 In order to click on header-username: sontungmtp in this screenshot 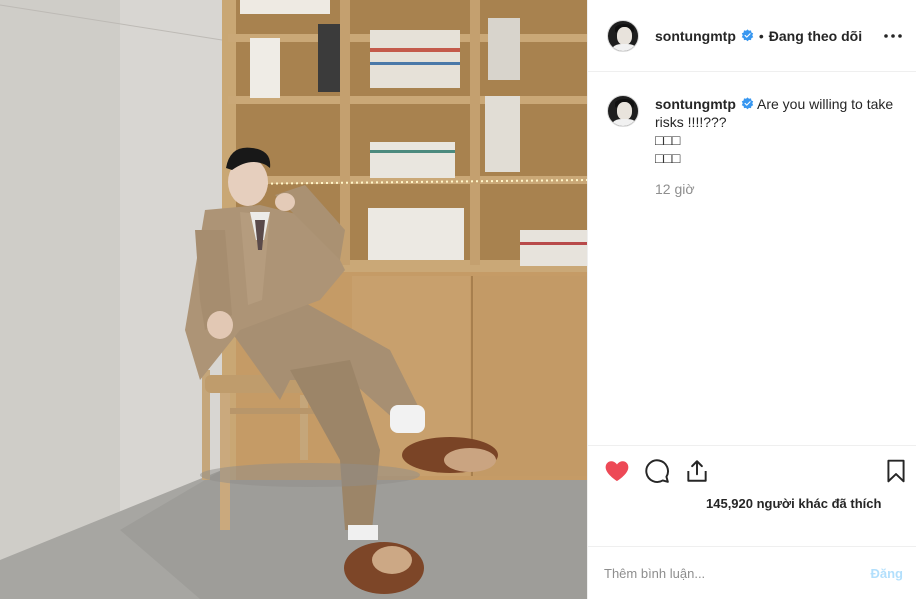, I will do `click(695, 36)`.